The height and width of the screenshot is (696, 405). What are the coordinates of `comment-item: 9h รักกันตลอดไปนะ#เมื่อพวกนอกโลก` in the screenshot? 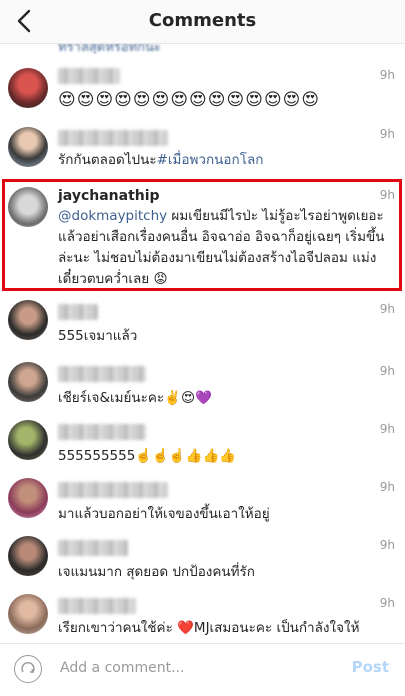 It's located at (202, 150).